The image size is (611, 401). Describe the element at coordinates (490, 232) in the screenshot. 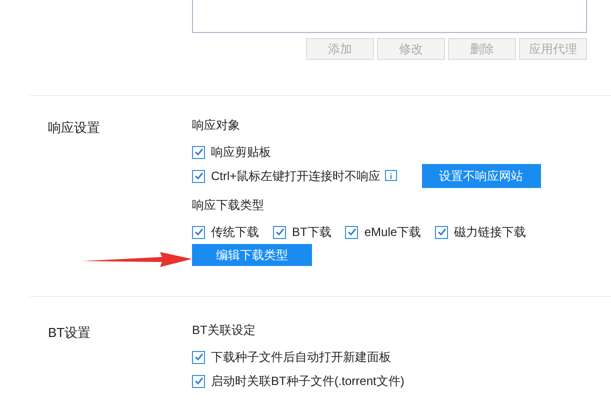

I see `checkbox-label: 磁力链接下载` at that location.